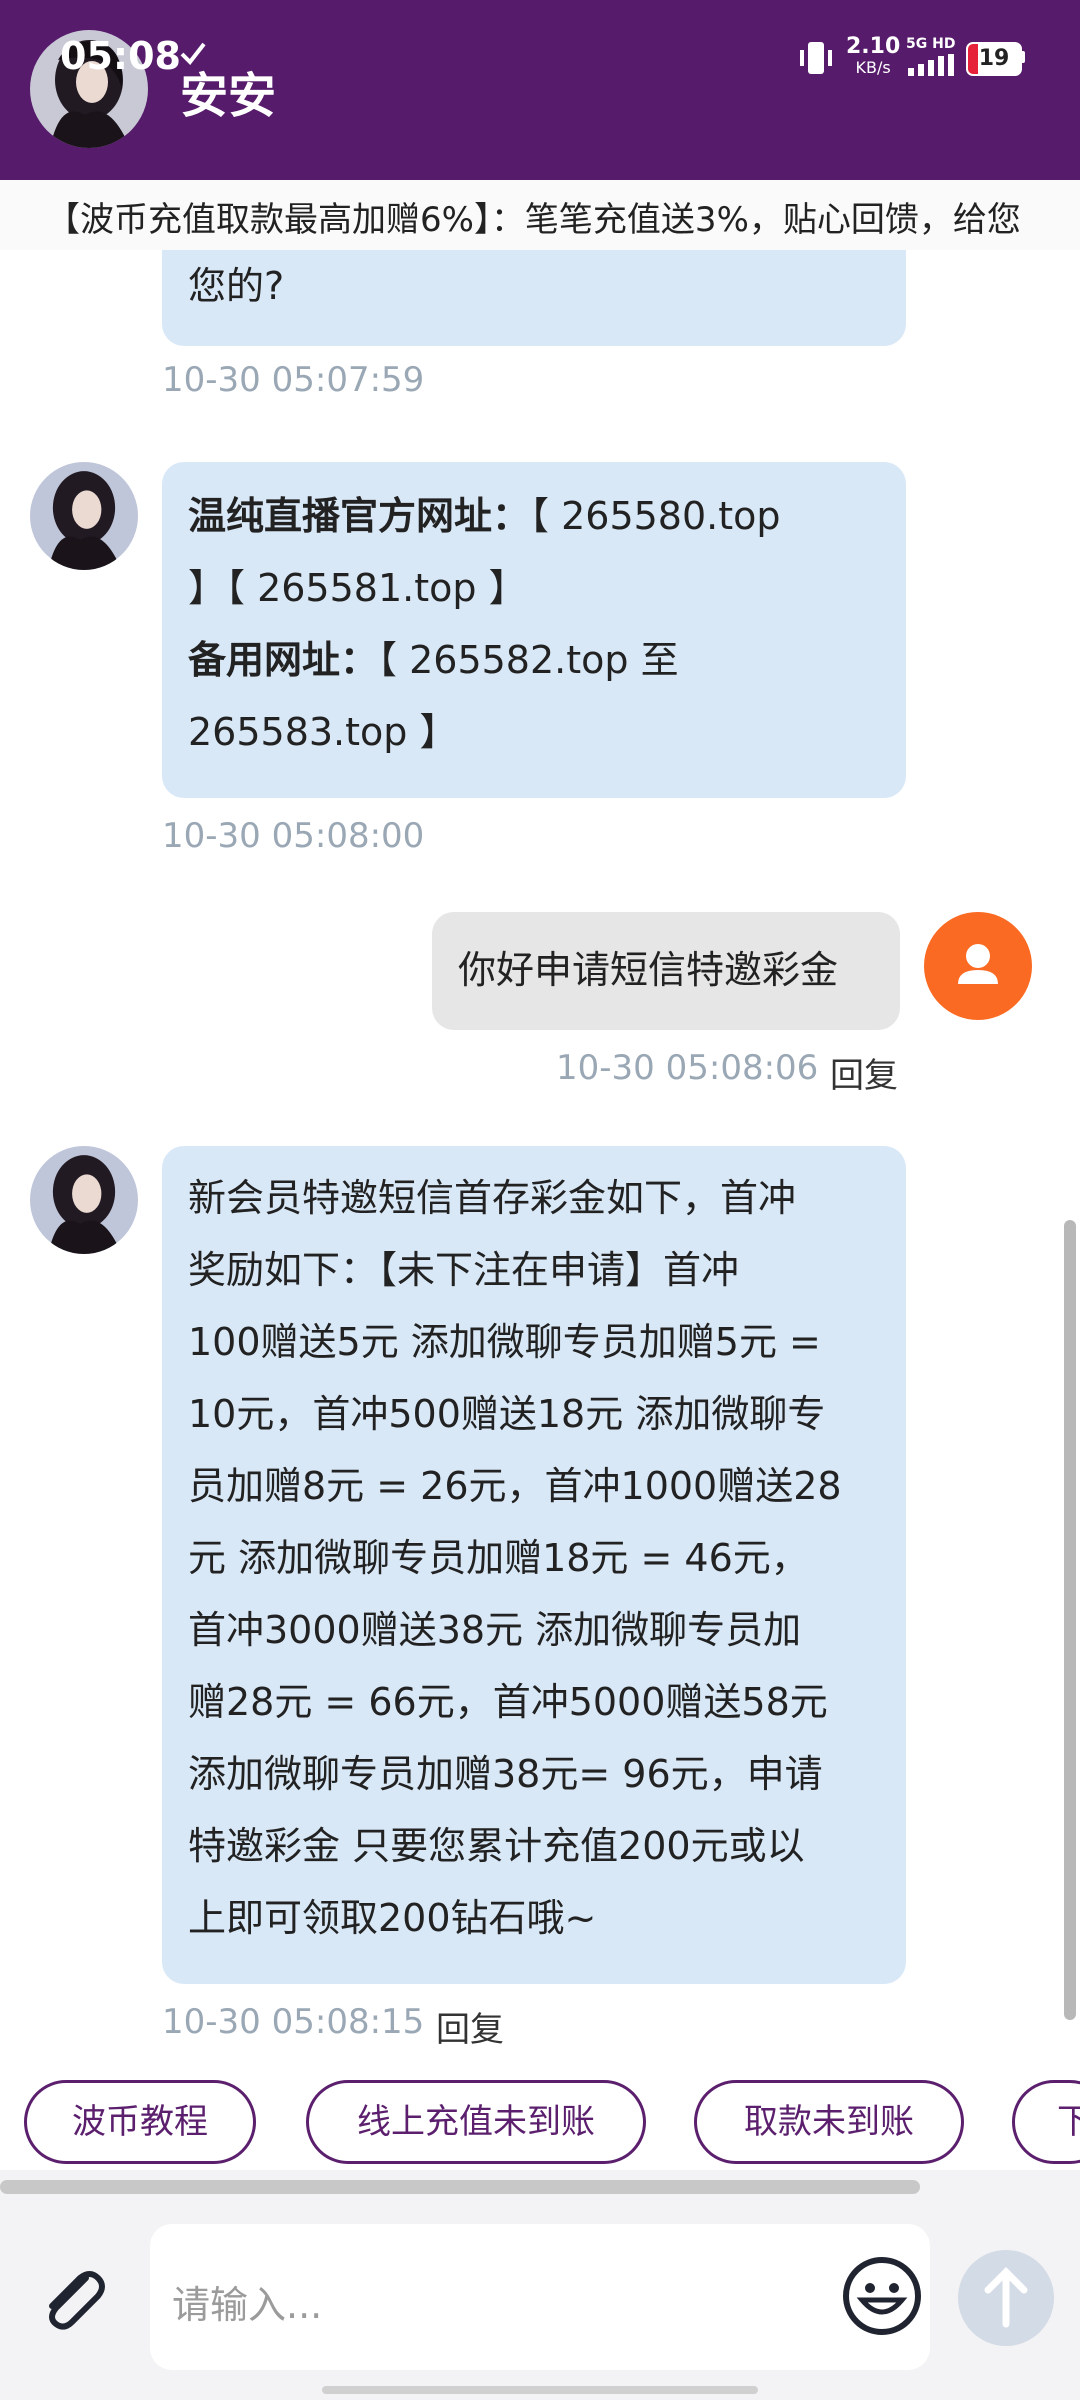  I want to click on network-speed: 2.10 KB/s, so click(873, 55).